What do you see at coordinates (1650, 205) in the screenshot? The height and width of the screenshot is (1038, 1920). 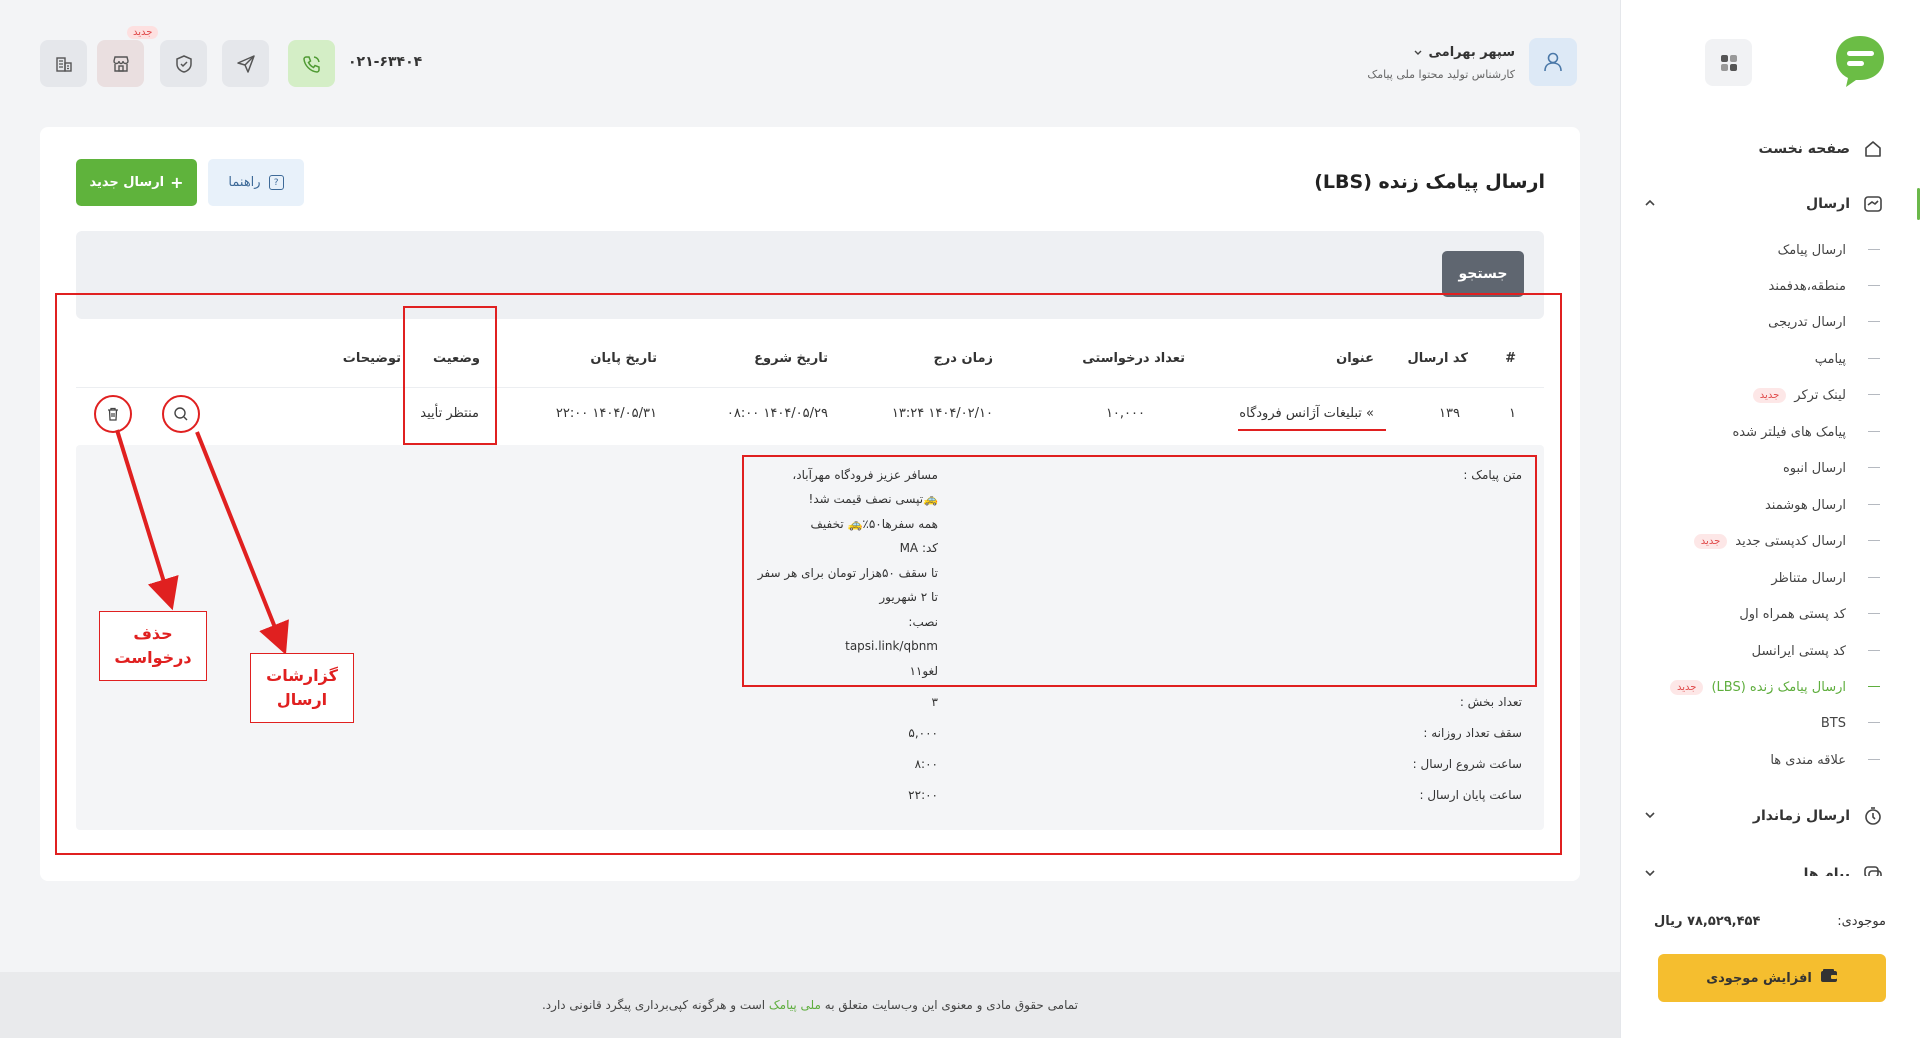 I see `chevron-up-icon` at bounding box center [1650, 205].